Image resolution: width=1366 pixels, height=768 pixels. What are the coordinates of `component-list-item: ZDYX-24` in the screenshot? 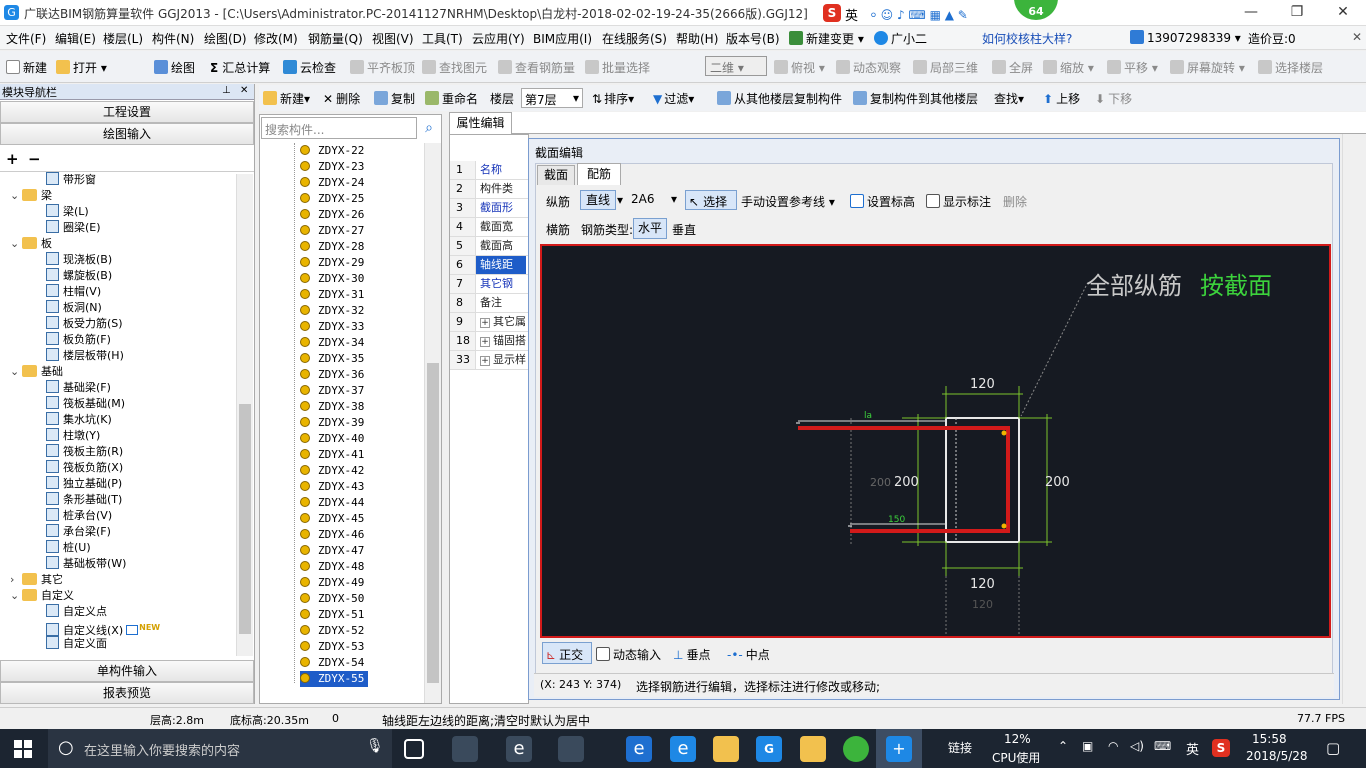 It's located at (334, 183).